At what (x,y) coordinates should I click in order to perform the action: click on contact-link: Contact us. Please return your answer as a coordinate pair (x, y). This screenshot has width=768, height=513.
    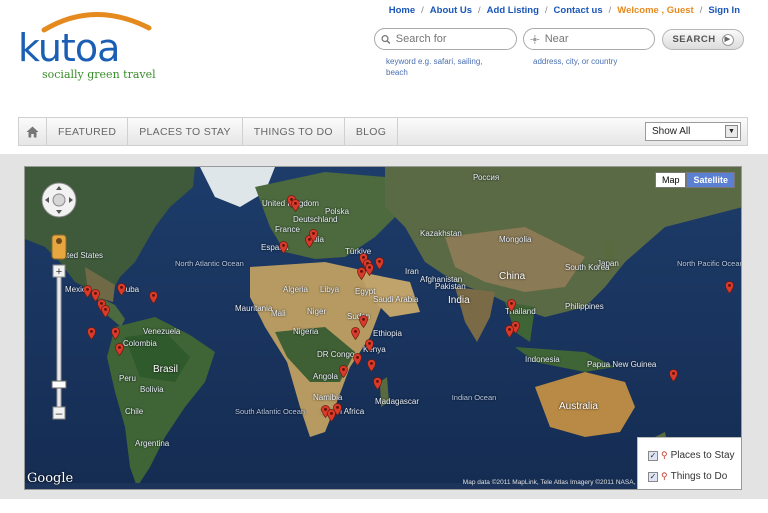
    Looking at the image, I should click on (578, 10).